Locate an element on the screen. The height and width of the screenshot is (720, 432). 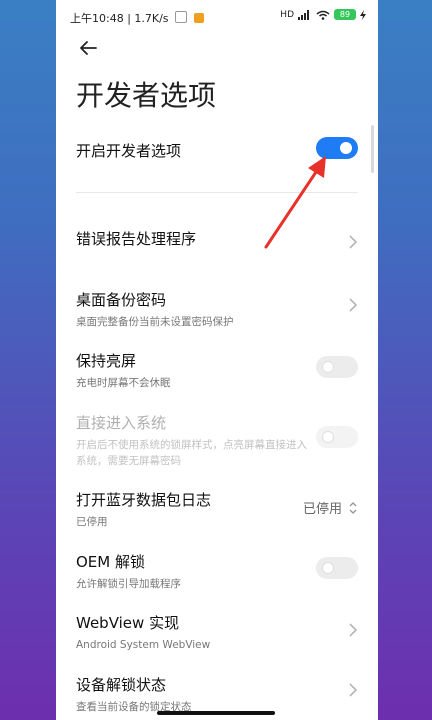
setting-label: WebView 实现 is located at coordinates (128, 623).